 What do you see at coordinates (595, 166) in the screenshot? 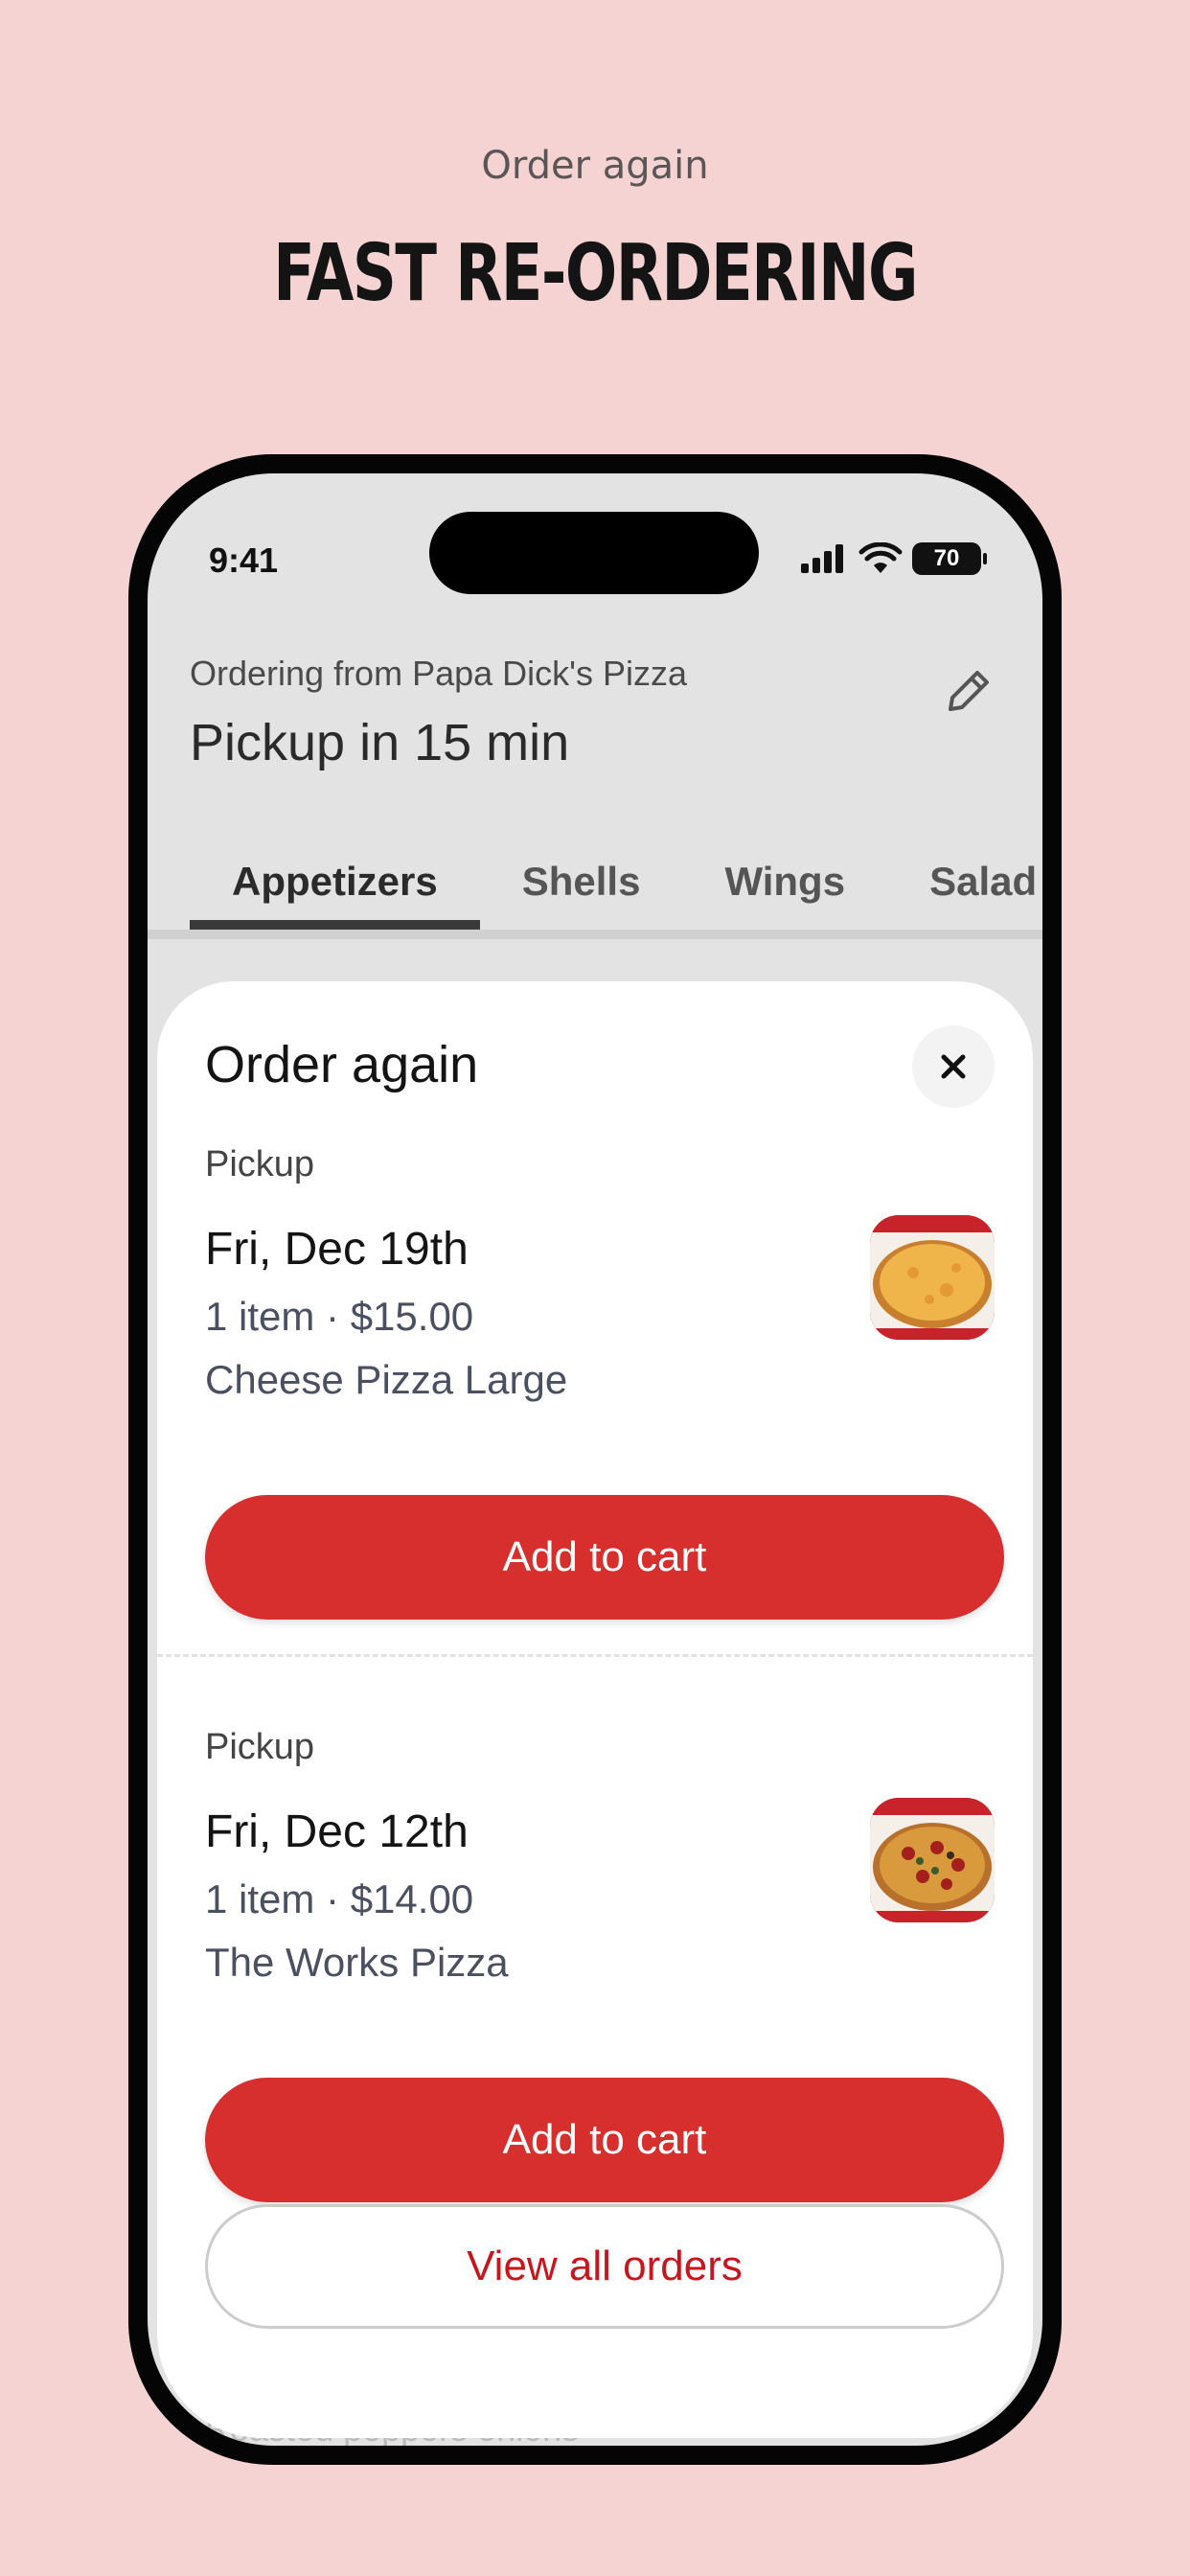
I see `promo-subtitle: Order again` at bounding box center [595, 166].